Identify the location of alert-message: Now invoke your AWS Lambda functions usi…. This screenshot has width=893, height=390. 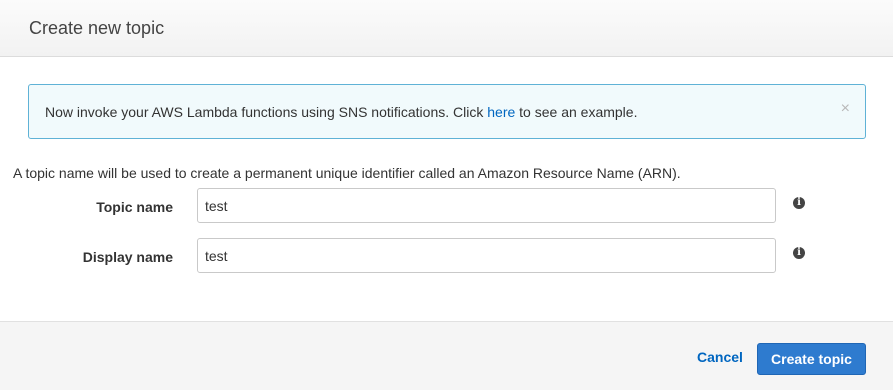
(341, 112).